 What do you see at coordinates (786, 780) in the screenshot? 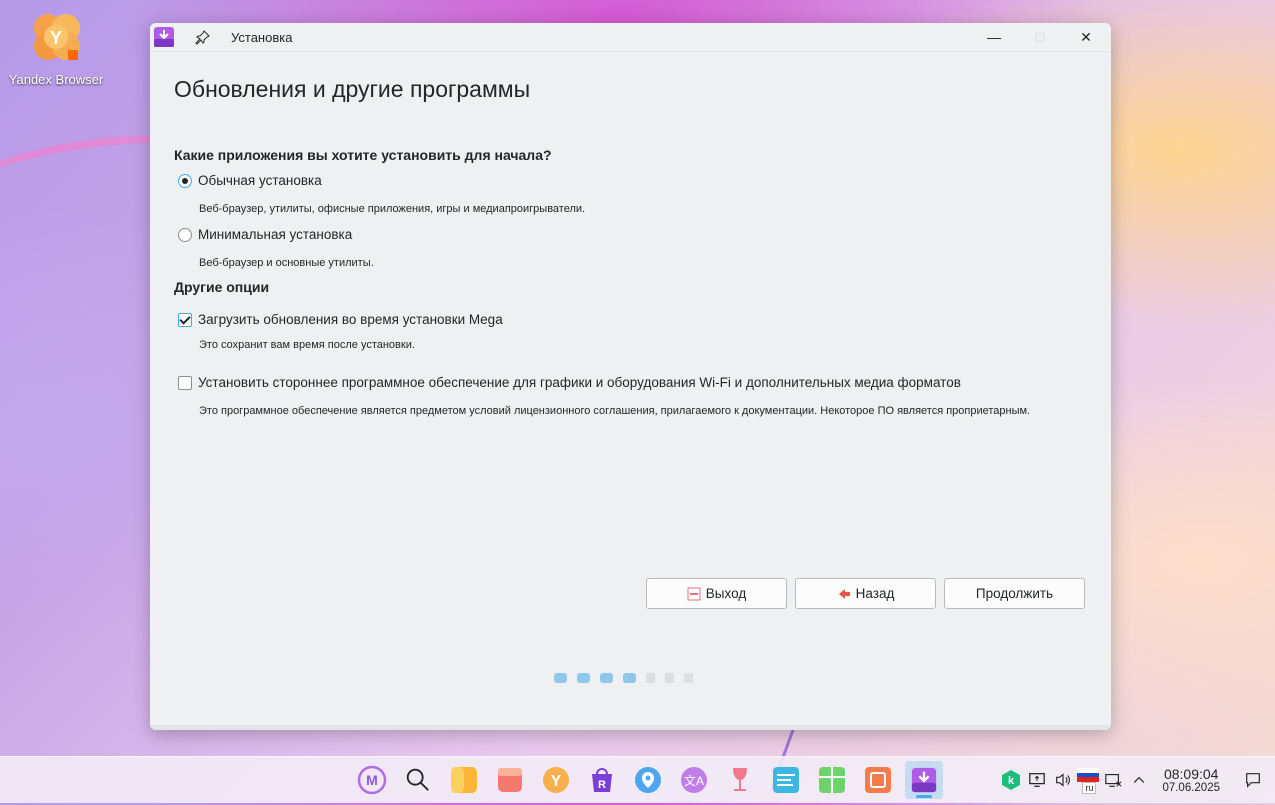
I see `notes-icon` at bounding box center [786, 780].